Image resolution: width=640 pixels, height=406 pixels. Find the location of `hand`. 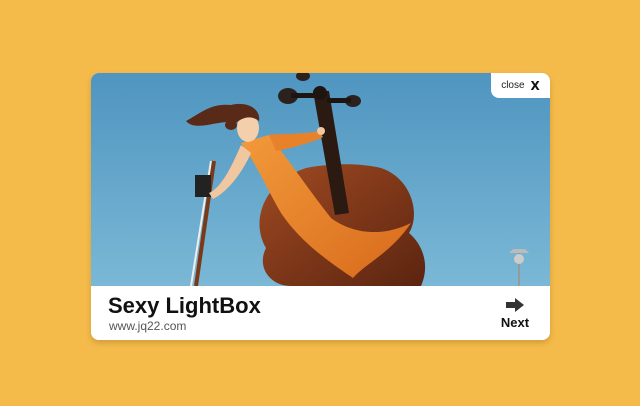

hand is located at coordinates (321, 131).